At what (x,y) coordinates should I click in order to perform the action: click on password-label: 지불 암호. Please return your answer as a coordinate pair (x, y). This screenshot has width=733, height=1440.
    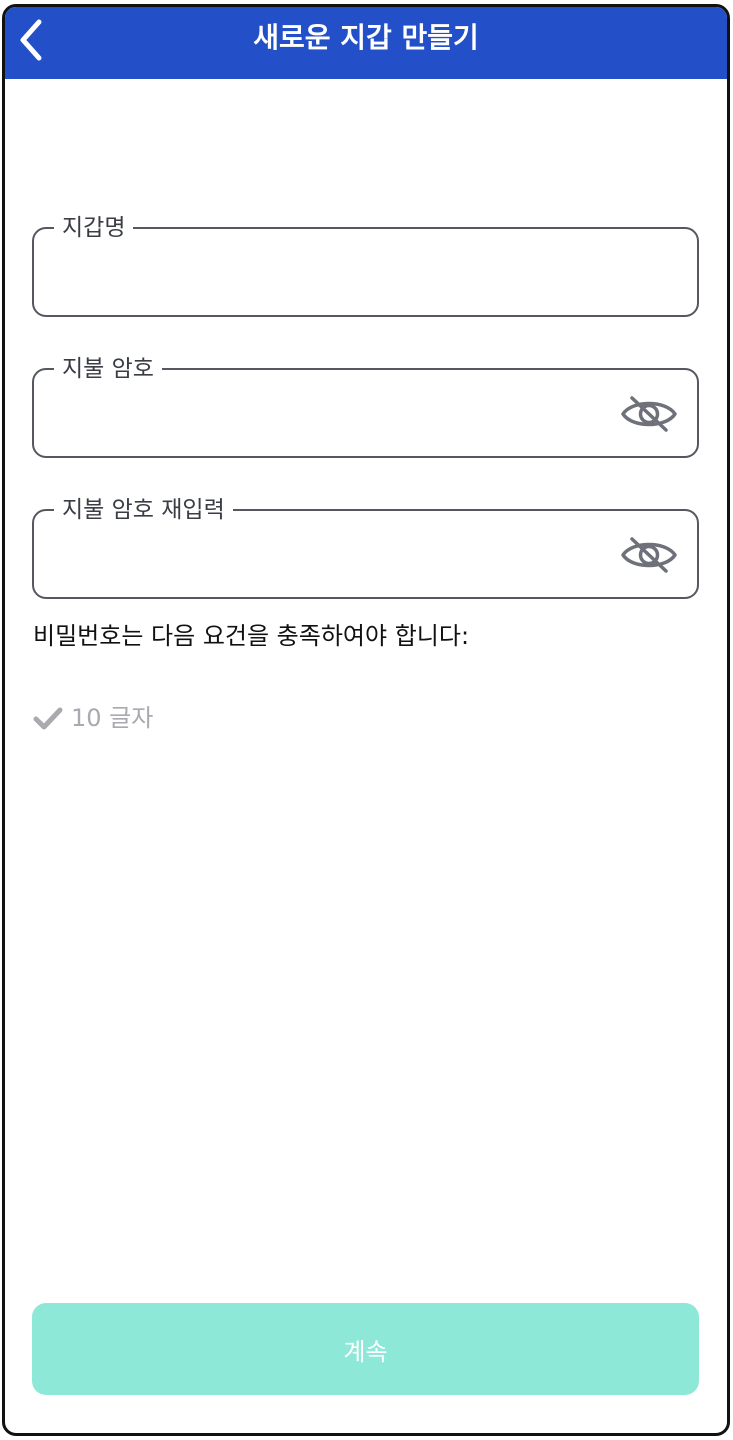
    Looking at the image, I should click on (108, 369).